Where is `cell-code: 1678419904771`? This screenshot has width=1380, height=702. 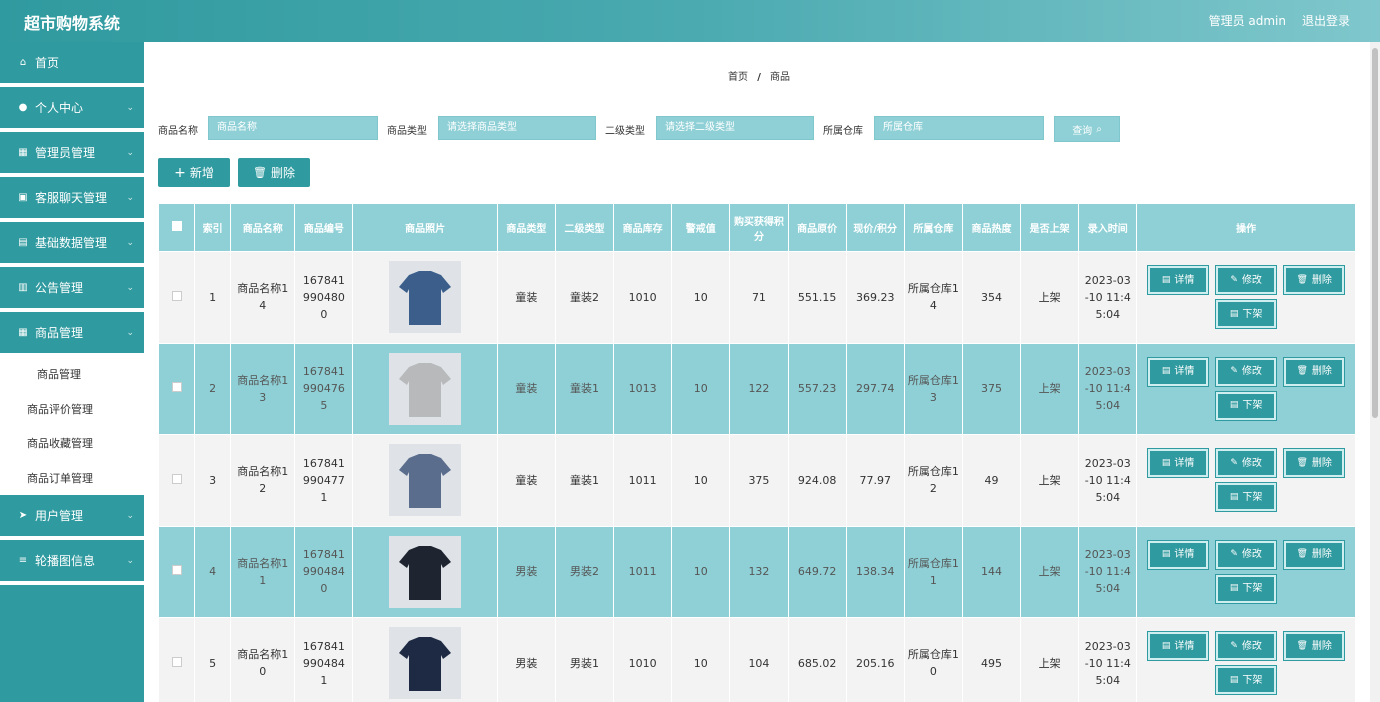 cell-code: 1678419904771 is located at coordinates (324, 480).